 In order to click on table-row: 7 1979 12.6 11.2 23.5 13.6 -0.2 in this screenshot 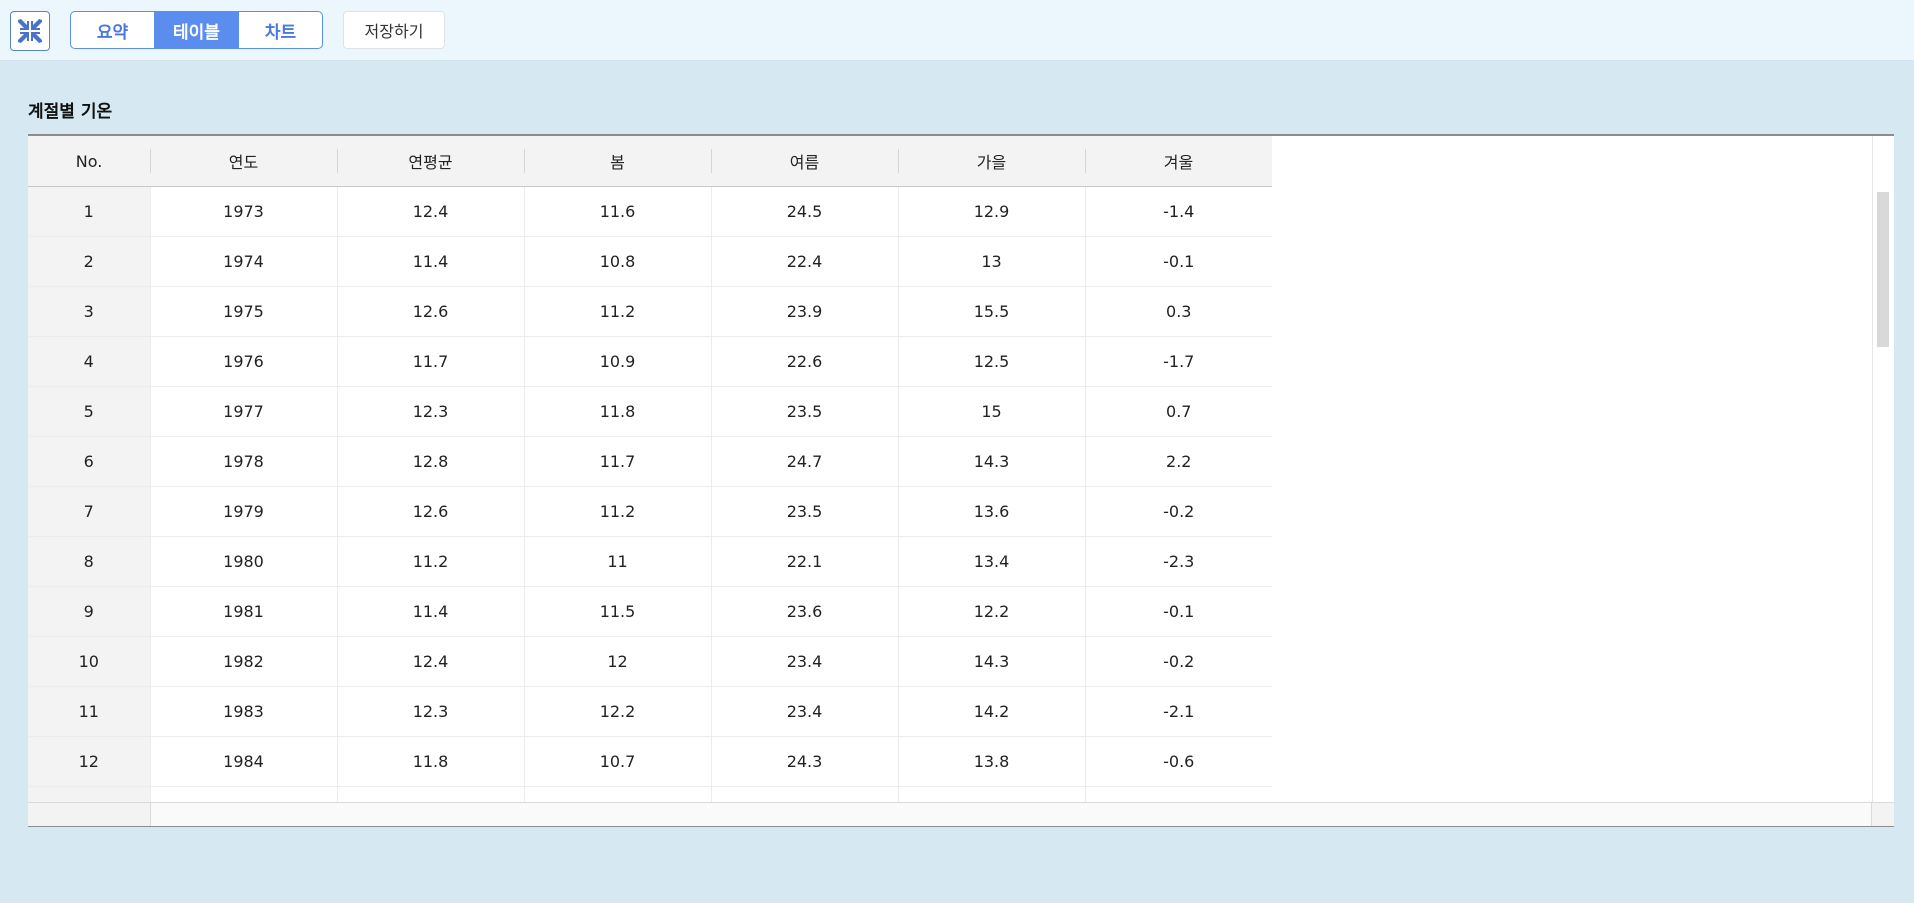, I will do `click(650, 511)`.